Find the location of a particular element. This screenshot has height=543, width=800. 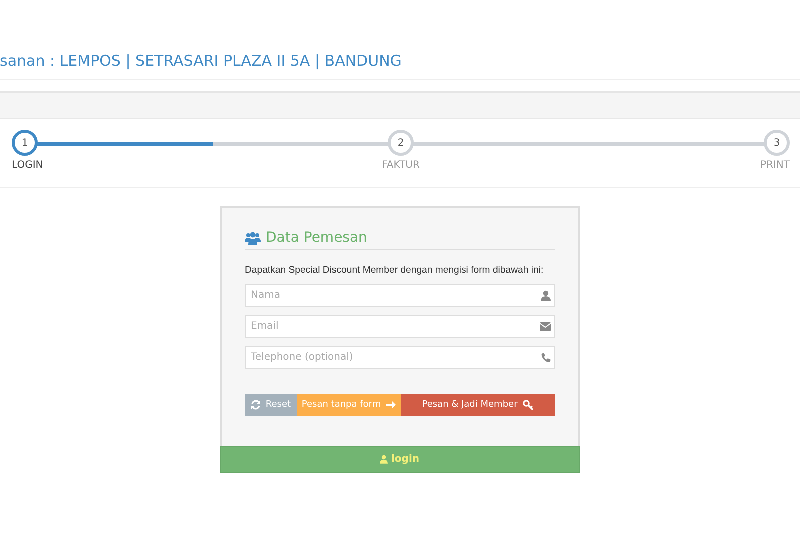

reset-button: Reset is located at coordinates (271, 405).